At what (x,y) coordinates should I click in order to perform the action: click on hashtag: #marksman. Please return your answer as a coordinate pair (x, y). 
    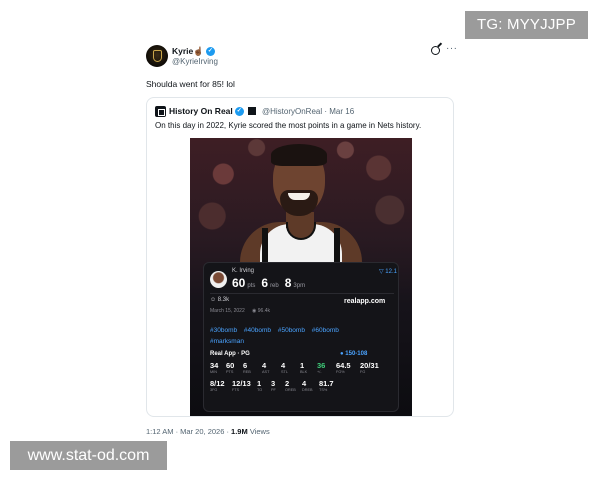
    Looking at the image, I should click on (227, 341).